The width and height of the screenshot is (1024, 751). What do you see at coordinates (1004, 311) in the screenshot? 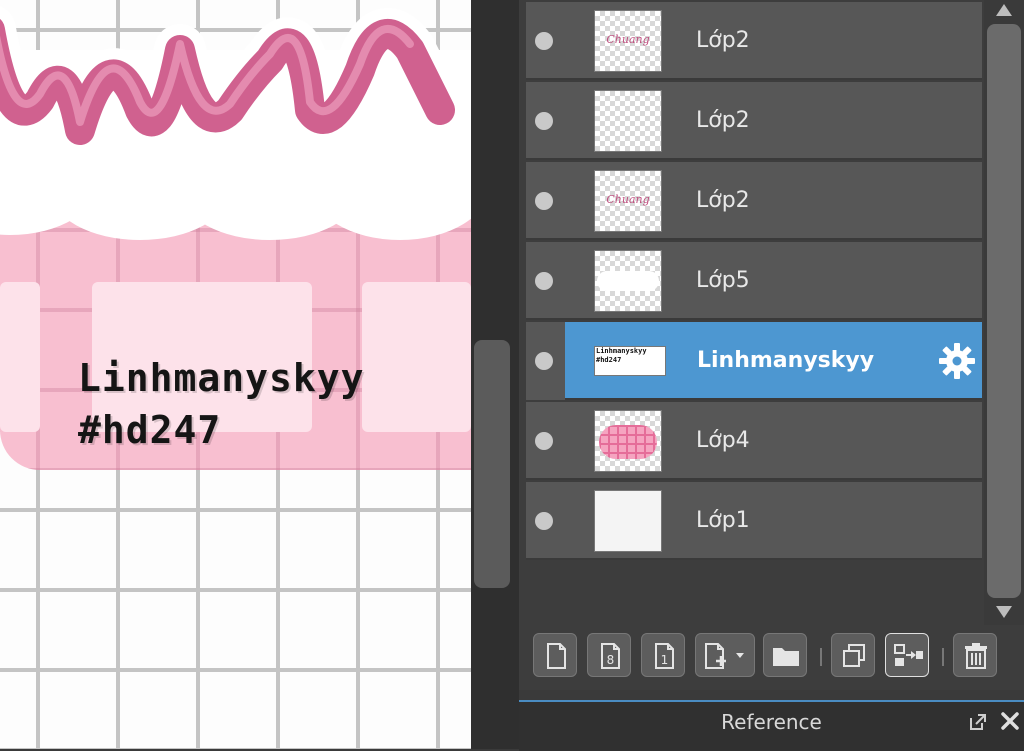
I see `layers-scrollbar-thumb` at bounding box center [1004, 311].